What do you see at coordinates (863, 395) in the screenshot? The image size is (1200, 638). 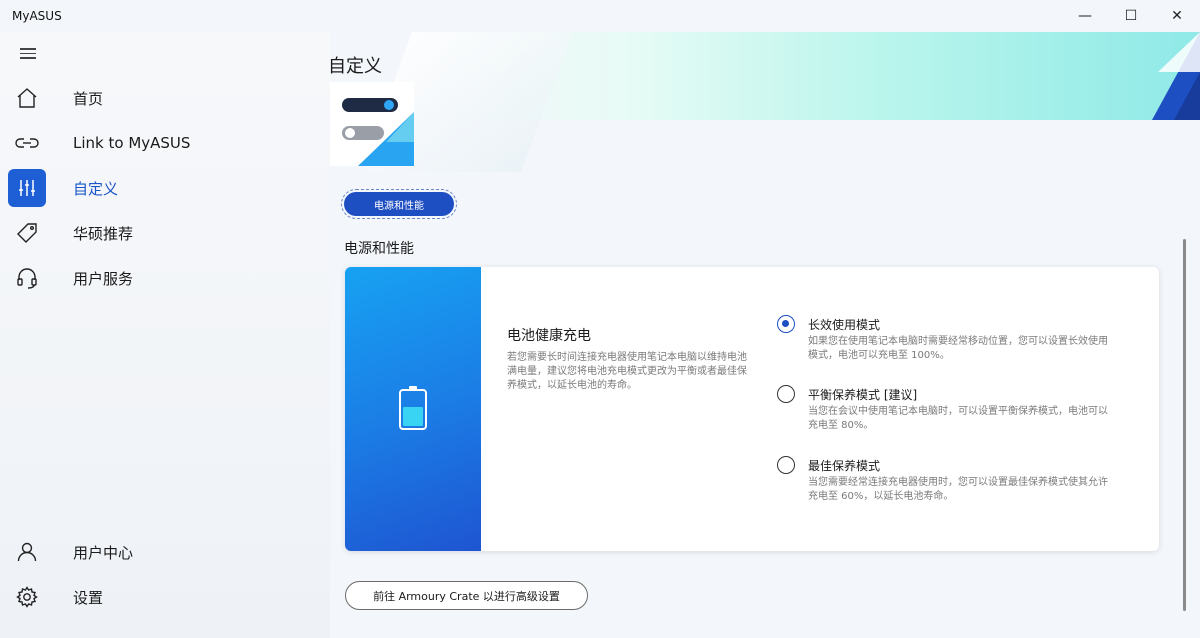 I see `option-title: 平衡保养模式 [建议]` at bounding box center [863, 395].